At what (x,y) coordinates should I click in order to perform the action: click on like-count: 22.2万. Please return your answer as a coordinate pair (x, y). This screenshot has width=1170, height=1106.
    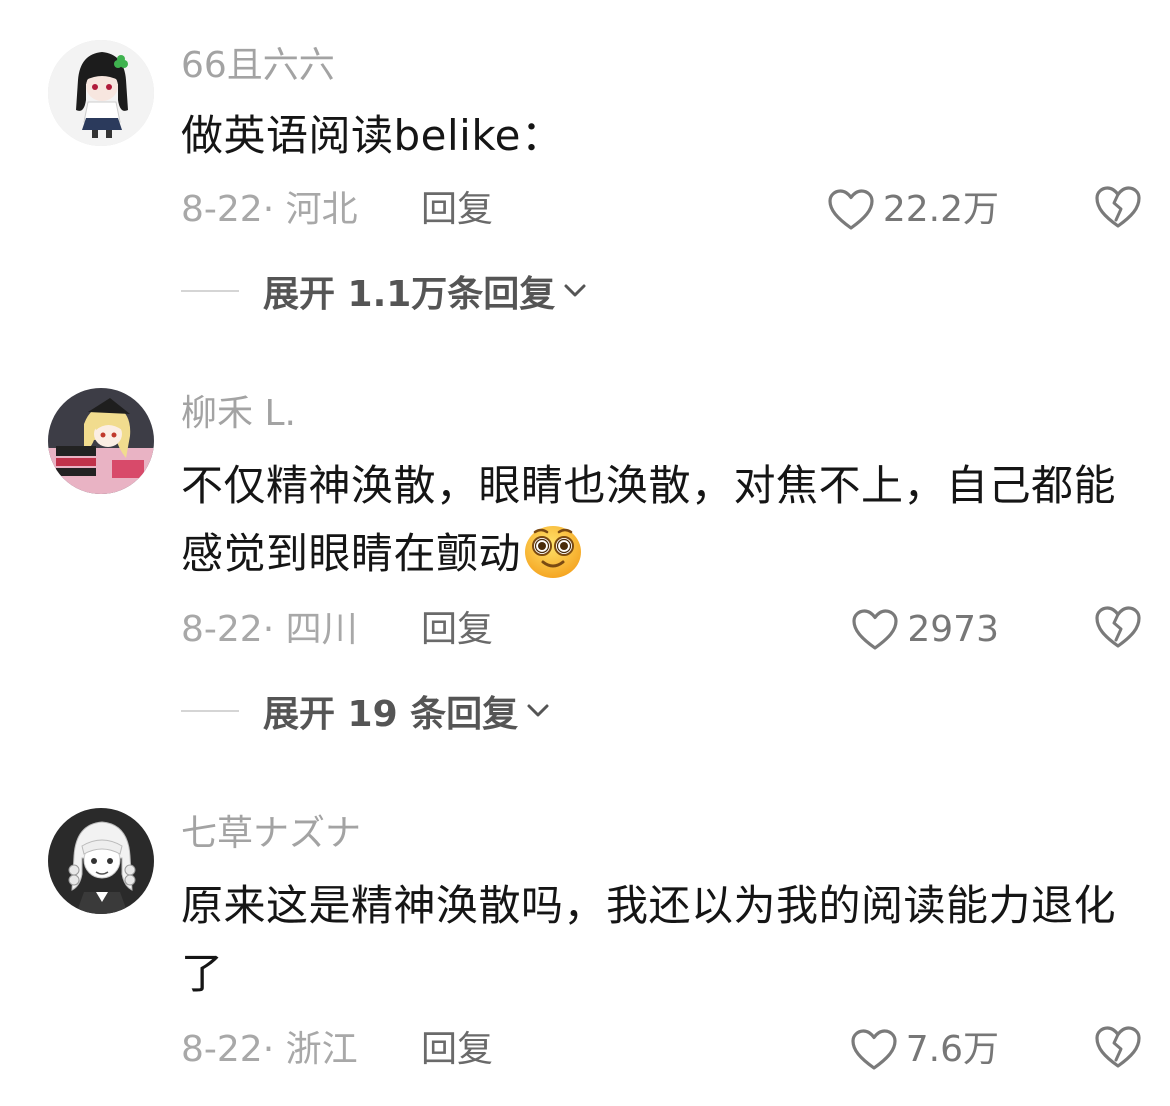
    Looking at the image, I should click on (940, 209).